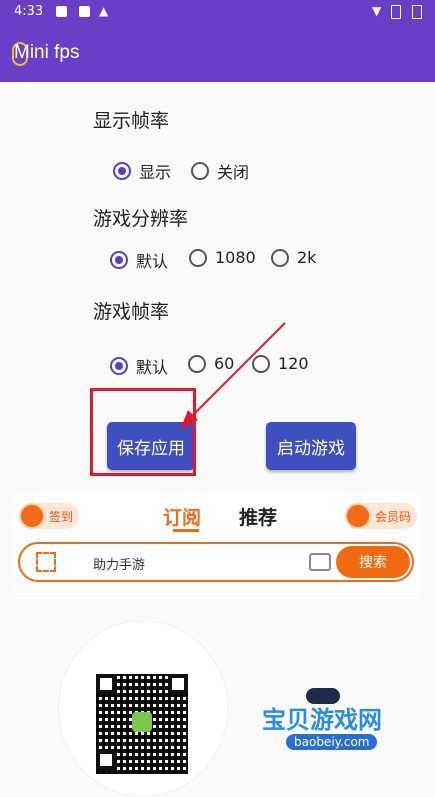  What do you see at coordinates (358, 516) in the screenshot?
I see `vip-icon` at bounding box center [358, 516].